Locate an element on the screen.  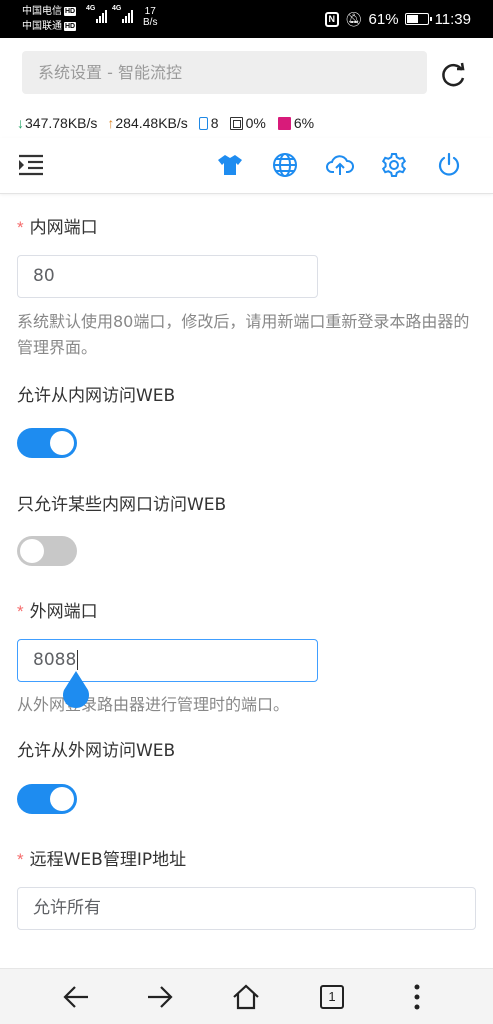
globe-icon is located at coordinates (285, 165).